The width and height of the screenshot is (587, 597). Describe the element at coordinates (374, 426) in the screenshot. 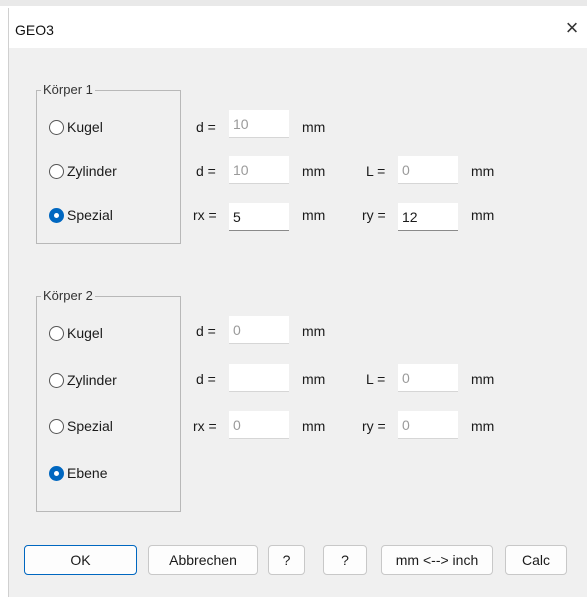

I see `k2-spezial-ry-label: ry =` at that location.